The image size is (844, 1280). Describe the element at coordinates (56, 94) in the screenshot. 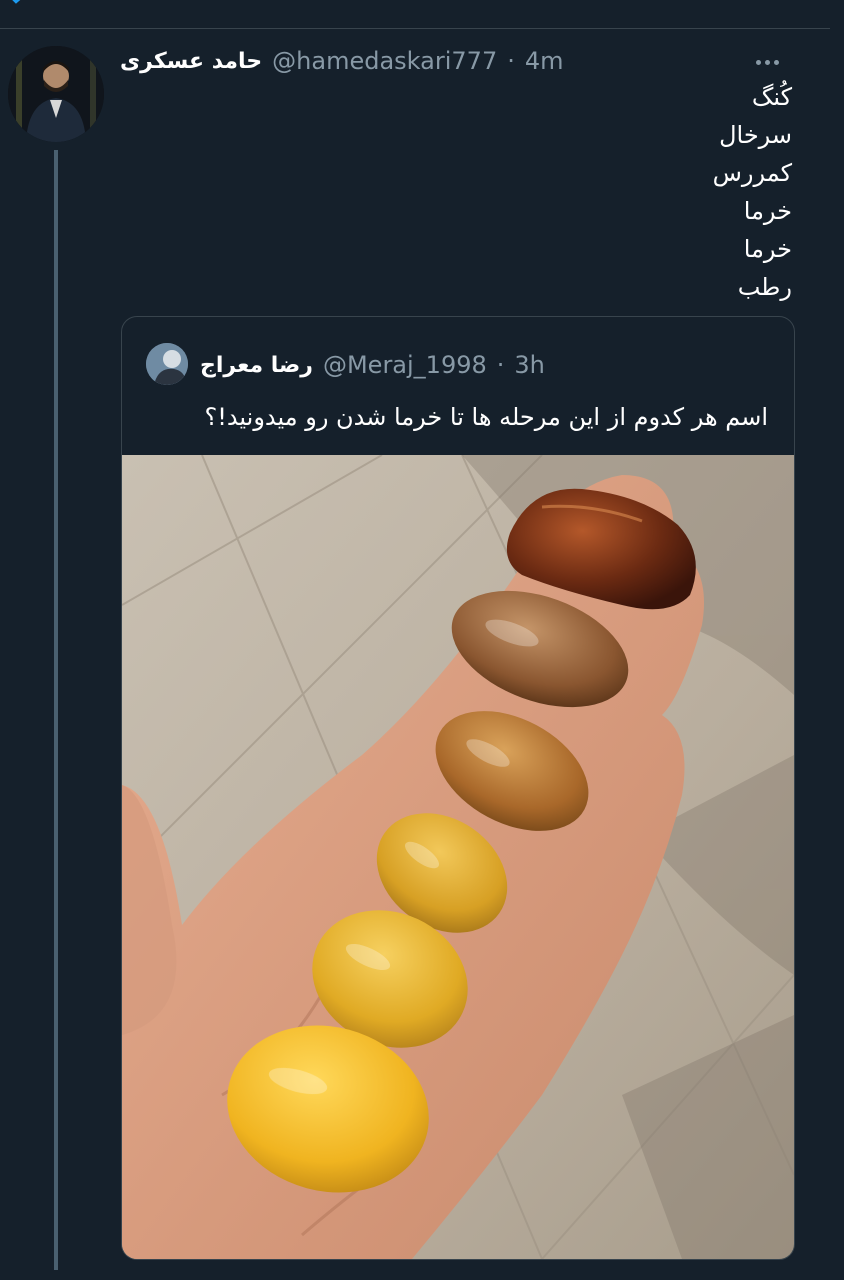

I see `avatar` at that location.